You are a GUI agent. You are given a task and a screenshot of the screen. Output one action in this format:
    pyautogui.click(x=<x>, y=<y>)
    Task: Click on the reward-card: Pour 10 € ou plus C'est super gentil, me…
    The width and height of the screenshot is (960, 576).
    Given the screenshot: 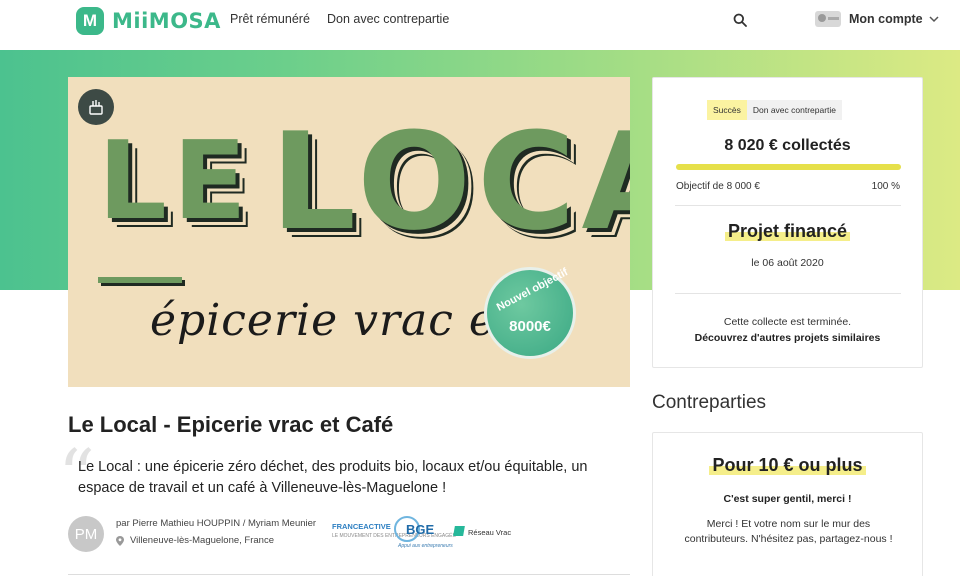 What is the action you would take?
    pyautogui.click(x=787, y=504)
    